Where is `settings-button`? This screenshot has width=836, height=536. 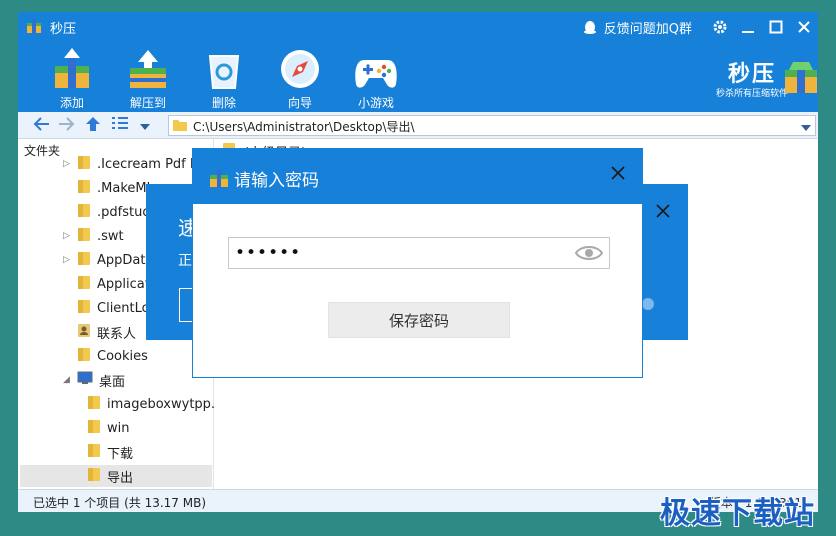 settings-button is located at coordinates (720, 27).